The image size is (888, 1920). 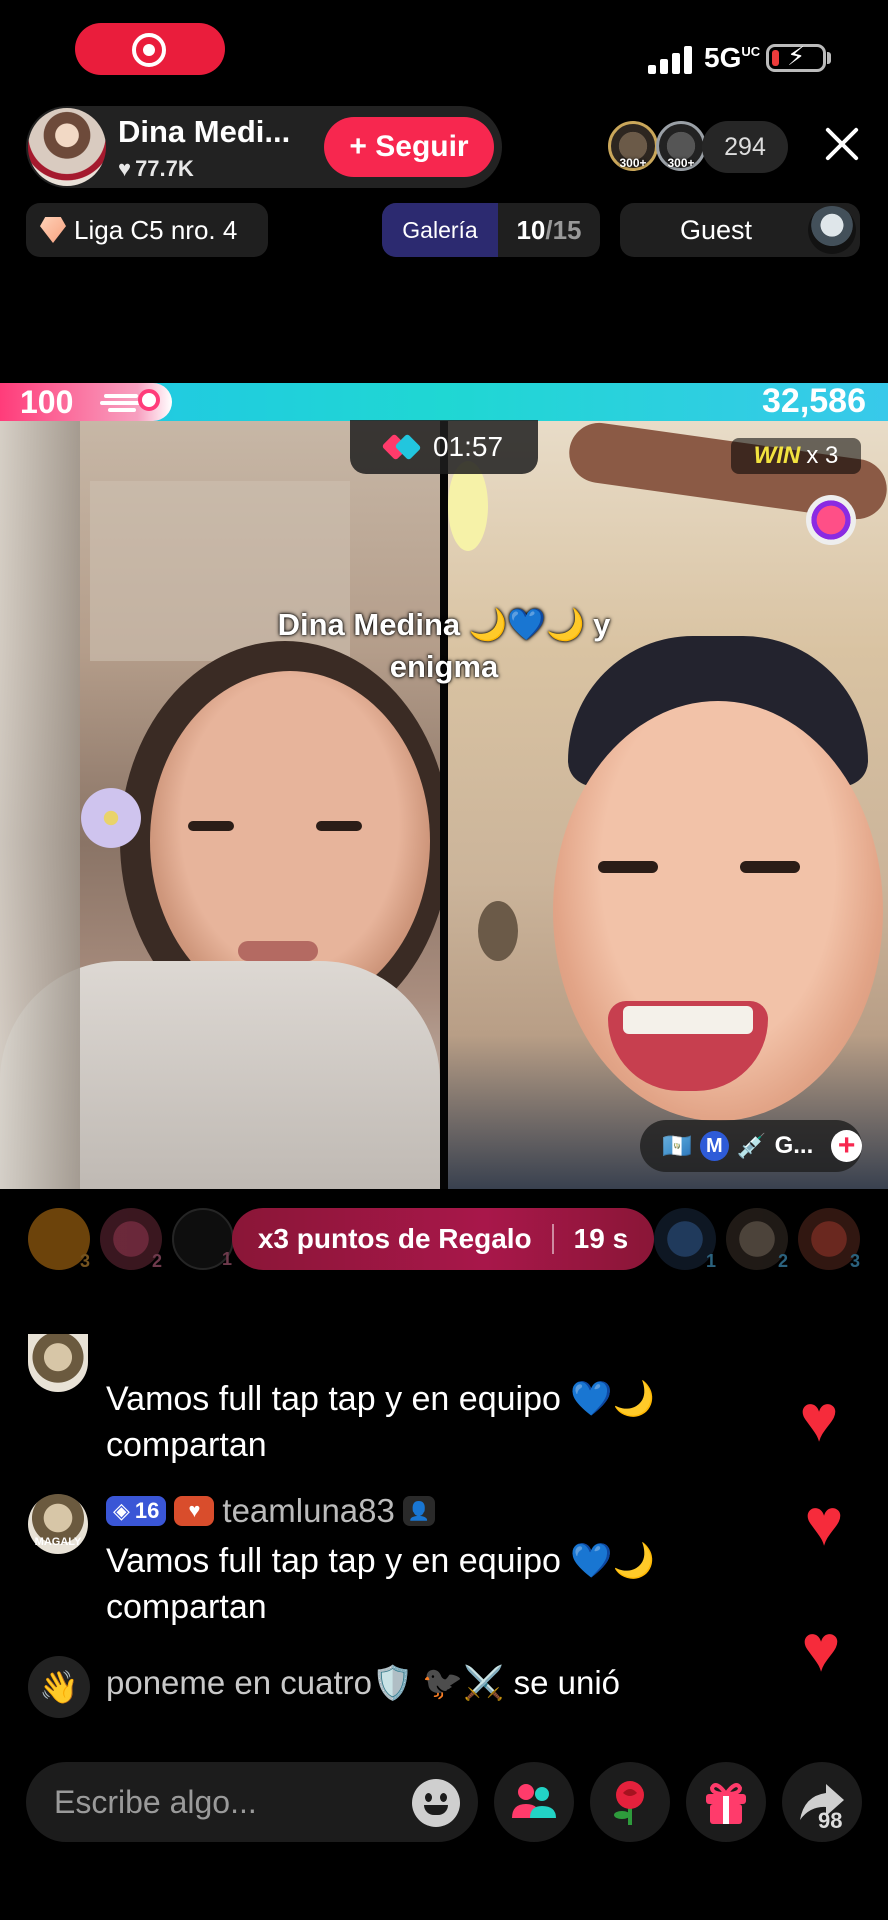 What do you see at coordinates (58, 1524) in the screenshot?
I see `chat-avatar: MAGALY` at bounding box center [58, 1524].